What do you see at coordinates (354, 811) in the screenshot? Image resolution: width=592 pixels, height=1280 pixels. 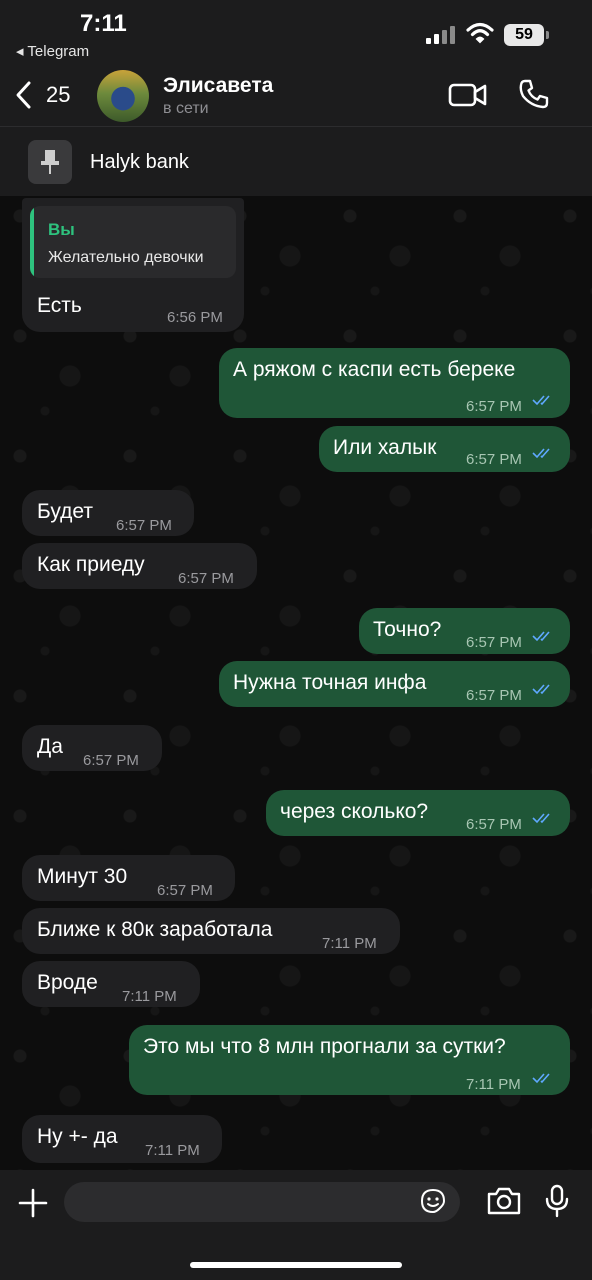 I see `message-text: через сколько?` at bounding box center [354, 811].